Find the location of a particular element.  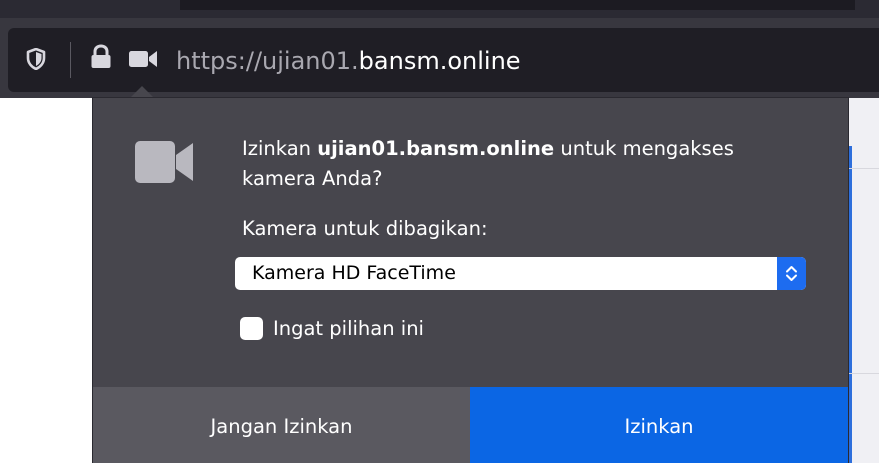

chevron-up-down-icon is located at coordinates (791, 273).